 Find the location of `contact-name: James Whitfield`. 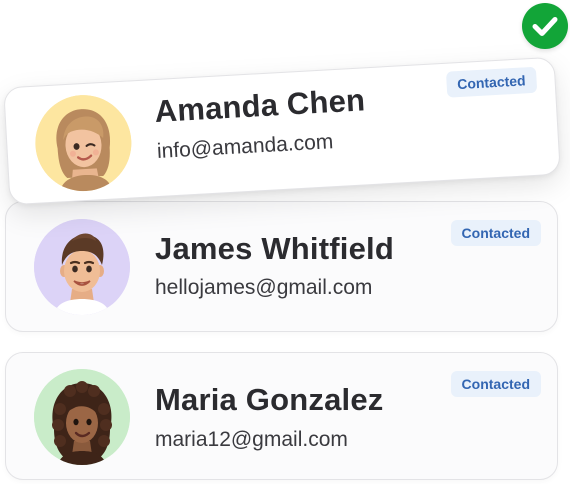

contact-name: James Whitfield is located at coordinates (274, 248).